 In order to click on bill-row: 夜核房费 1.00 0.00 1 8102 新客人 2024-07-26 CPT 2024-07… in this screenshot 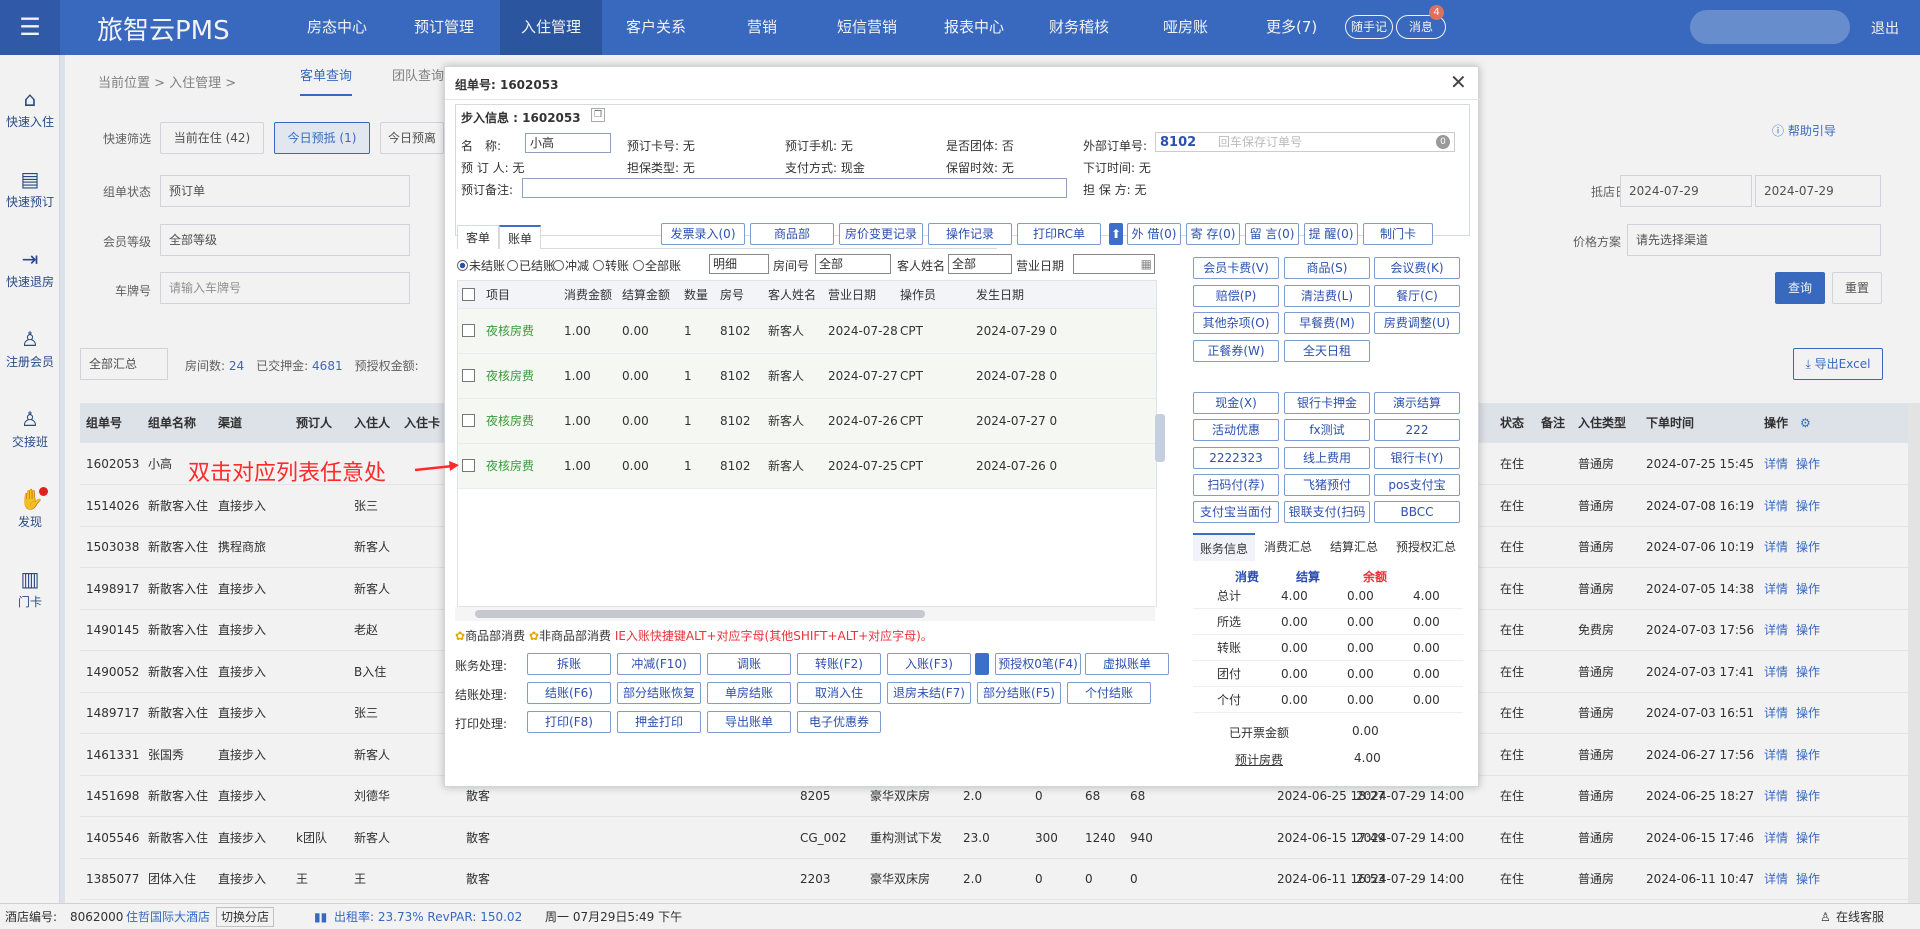, I will do `click(807, 421)`.